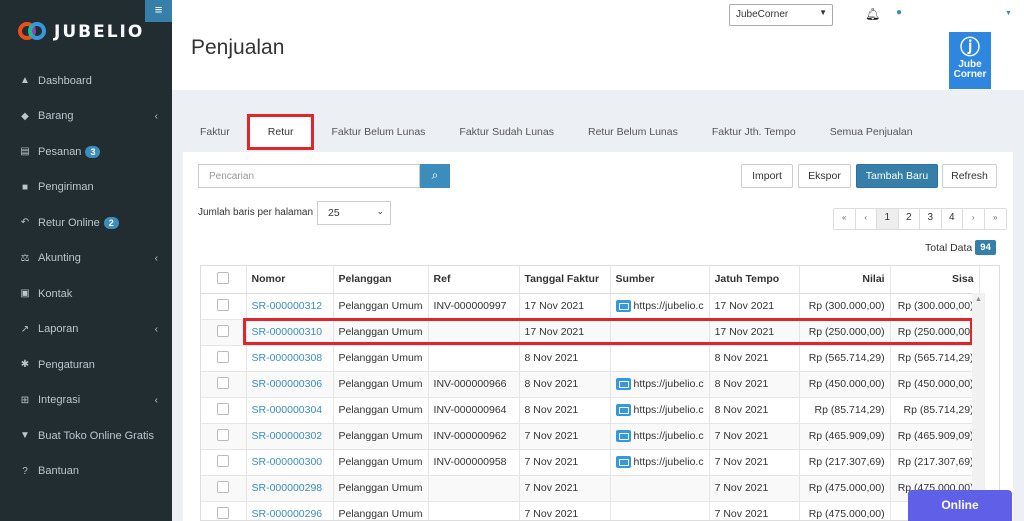 Image resolution: width=1024 pixels, height=521 pixels. I want to click on sidebar-item-dashboard: ▲ Dashboard, so click(86, 81).